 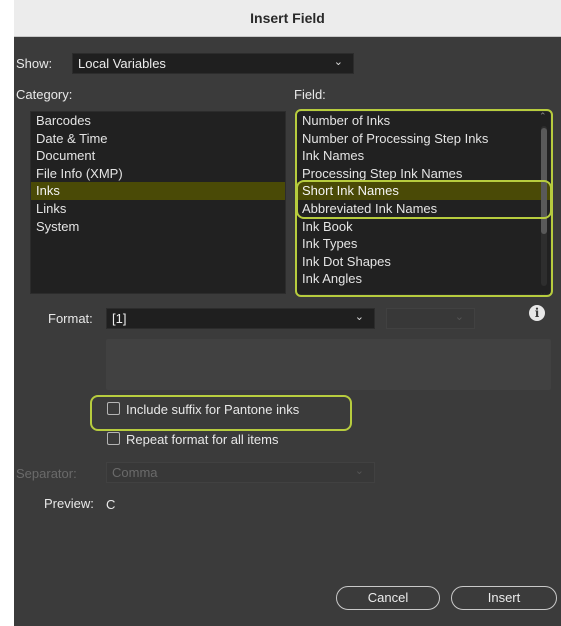 I want to click on info-icon: i, so click(x=537, y=313).